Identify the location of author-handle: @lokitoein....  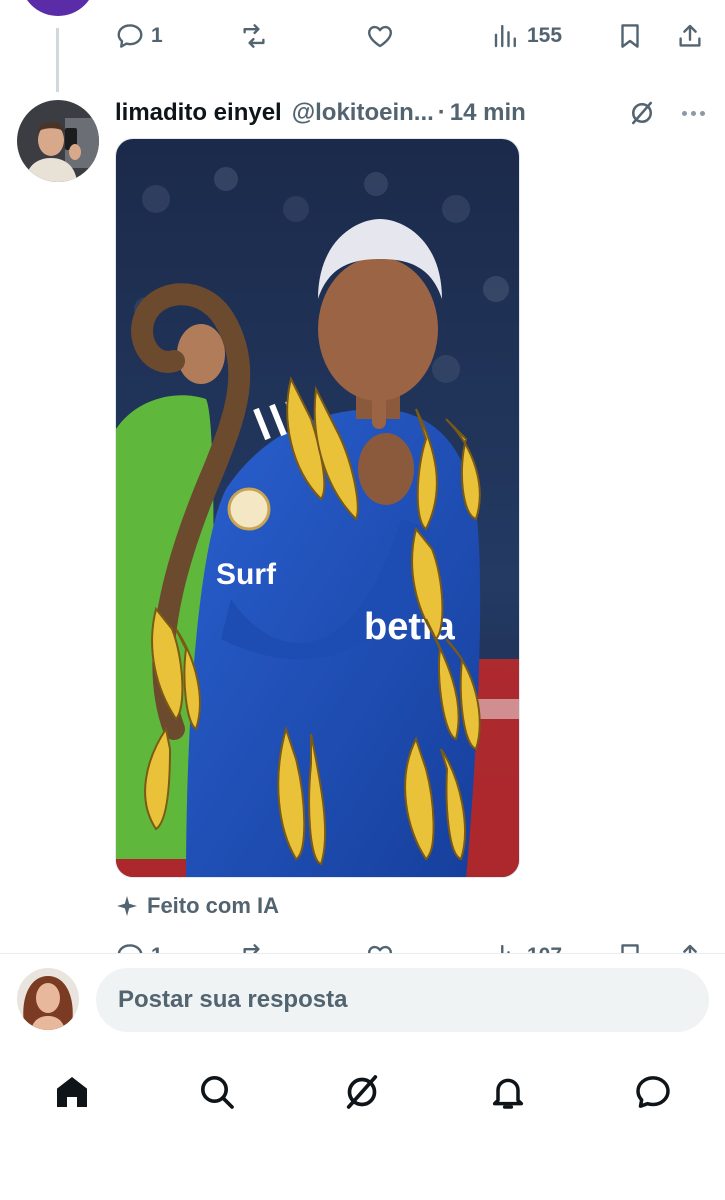
(363, 113).